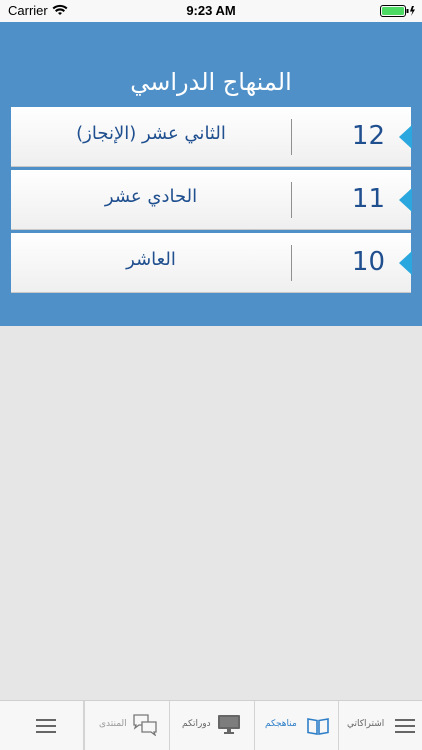 This screenshot has height=750, width=422. I want to click on clock: 9:23 AM, so click(211, 10).